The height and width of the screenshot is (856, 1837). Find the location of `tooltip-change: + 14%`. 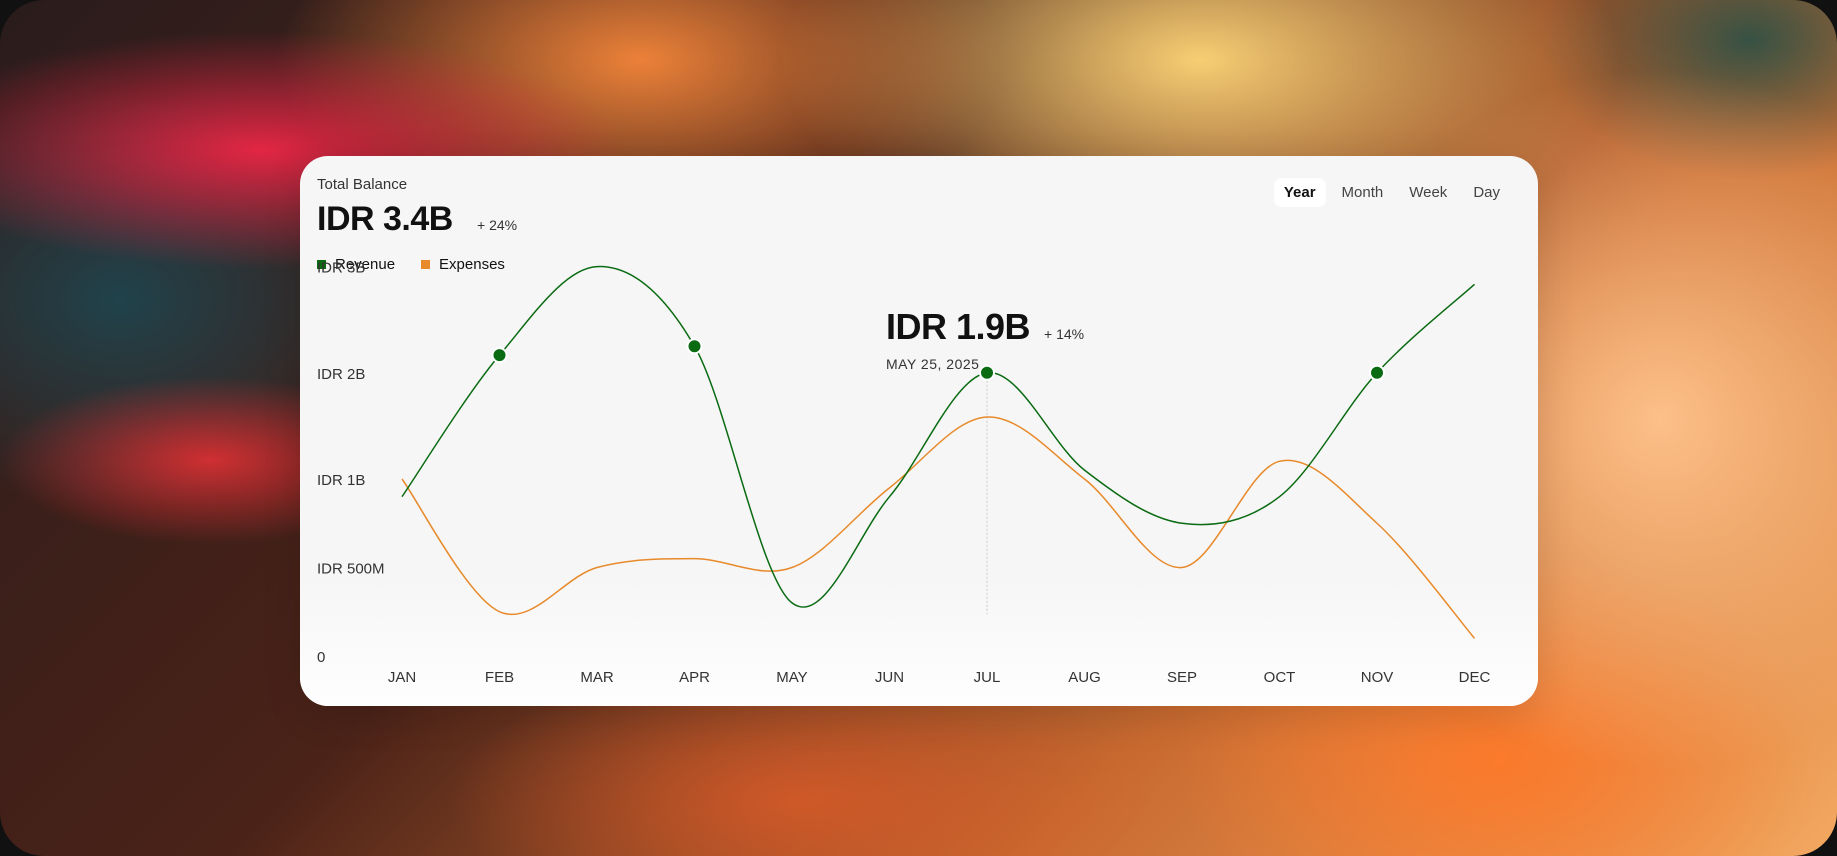

tooltip-change: + 14% is located at coordinates (1064, 334).